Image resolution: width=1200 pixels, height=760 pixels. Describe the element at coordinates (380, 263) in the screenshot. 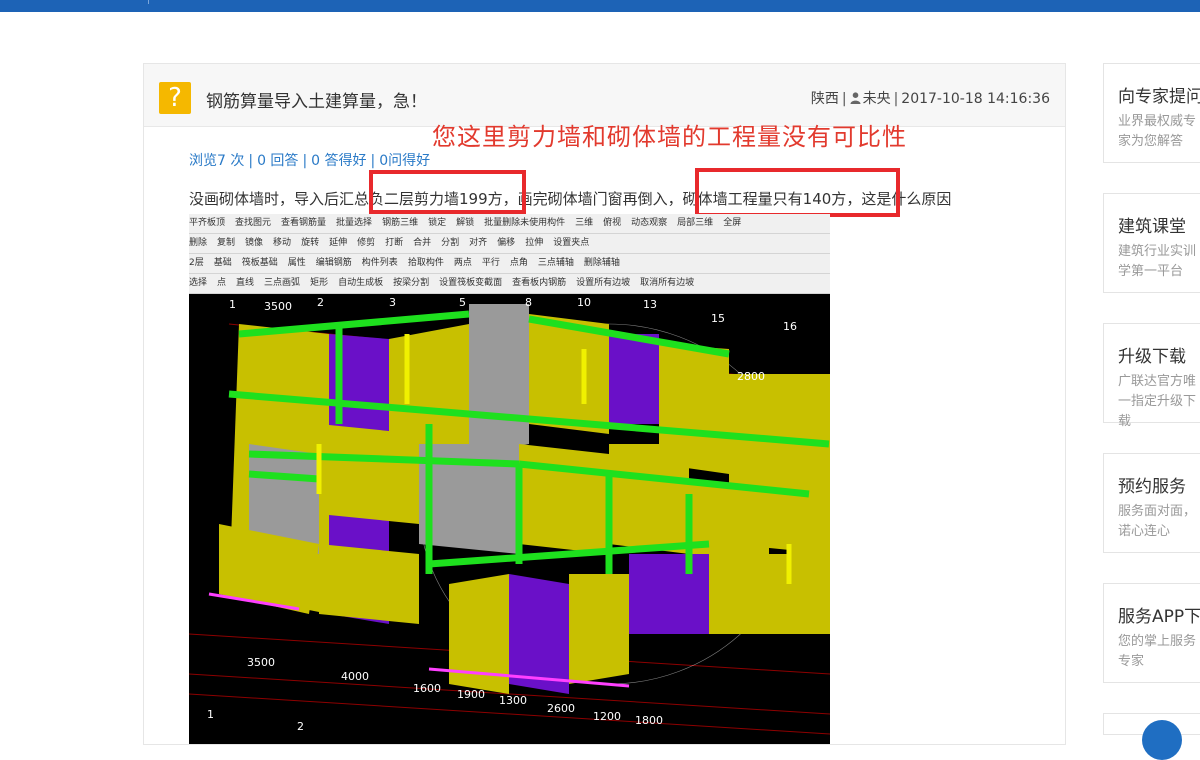

I see `software-tool-item: 构件列表` at that location.